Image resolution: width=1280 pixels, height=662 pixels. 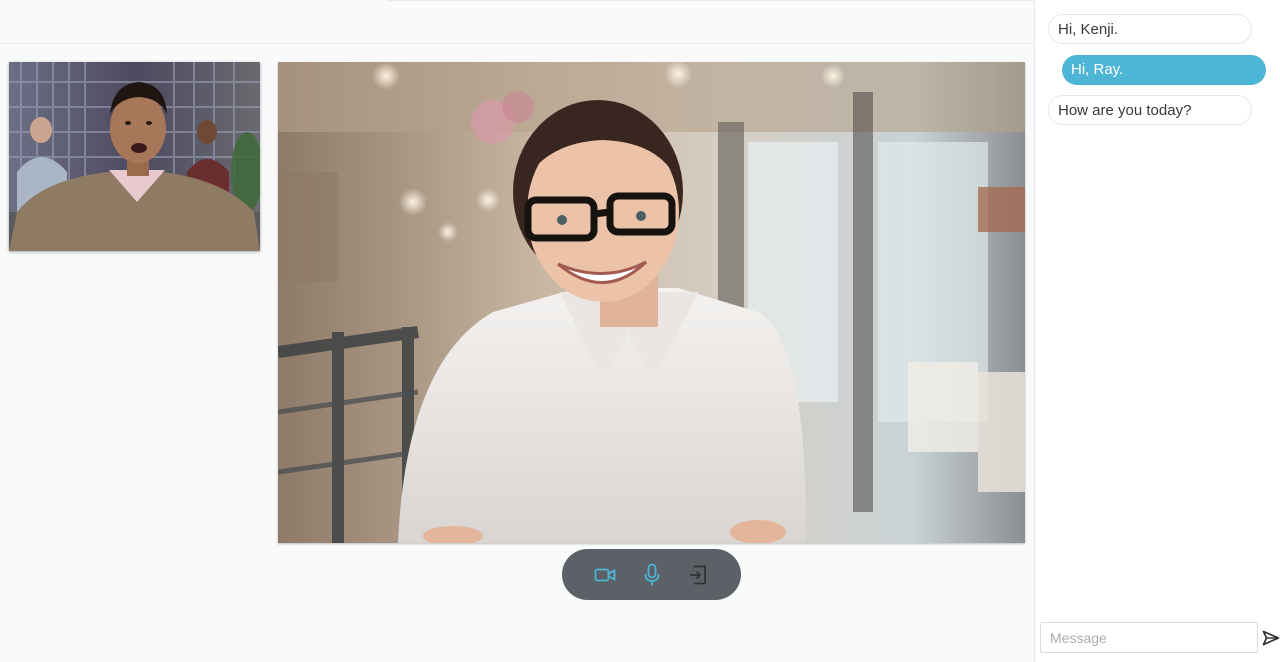 I want to click on call-controls, so click(x=651, y=574).